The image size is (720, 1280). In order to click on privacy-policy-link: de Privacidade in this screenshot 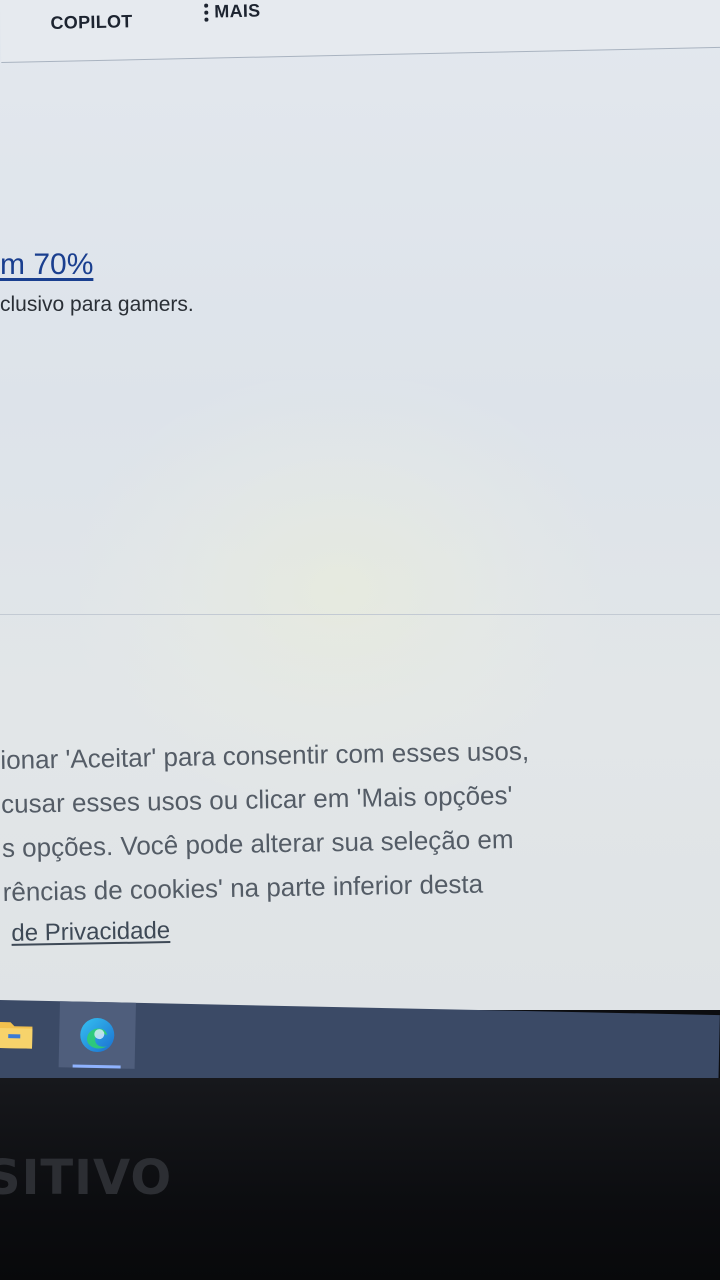, I will do `click(90, 932)`.